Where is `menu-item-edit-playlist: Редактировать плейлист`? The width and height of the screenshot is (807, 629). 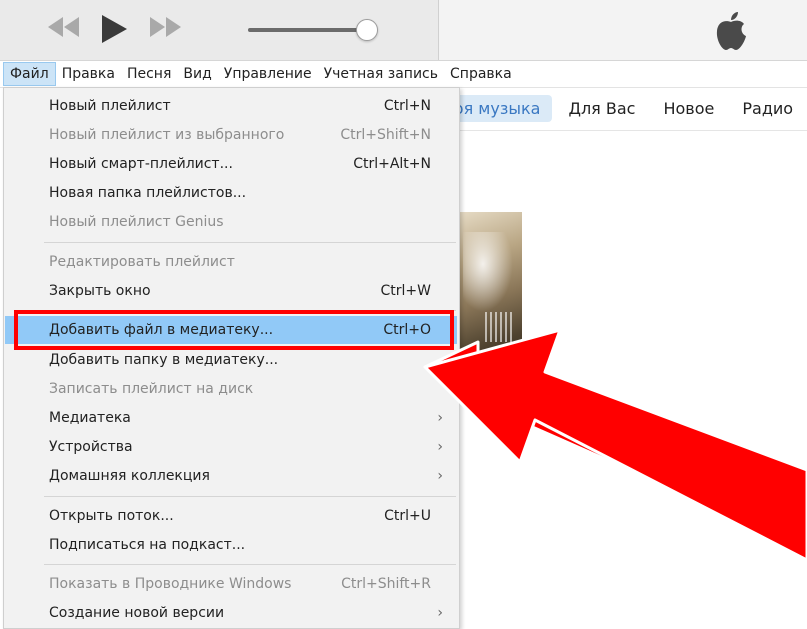 menu-item-edit-playlist: Редактировать плейлист is located at coordinates (231, 262).